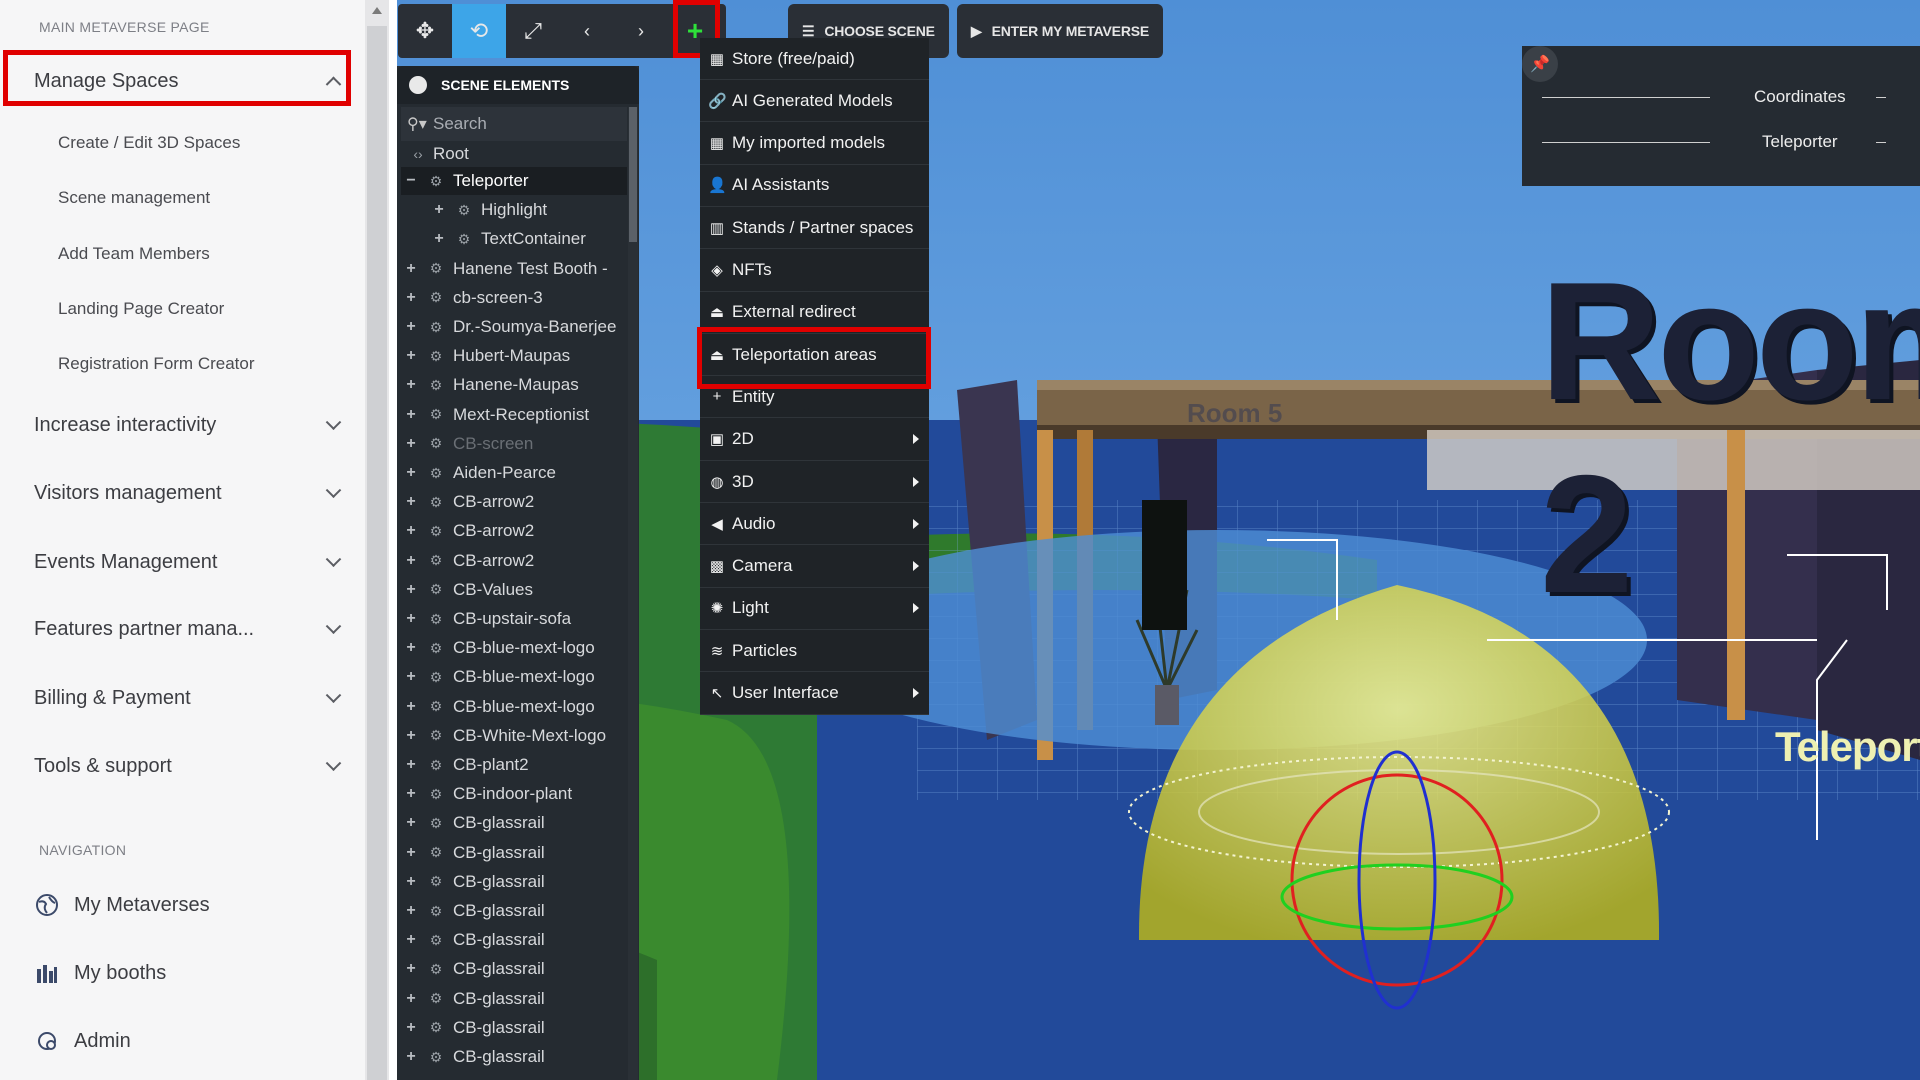 Image resolution: width=1920 pixels, height=1080 pixels. What do you see at coordinates (188, 766) in the screenshot?
I see `menu-tools-support: Tools & support` at bounding box center [188, 766].